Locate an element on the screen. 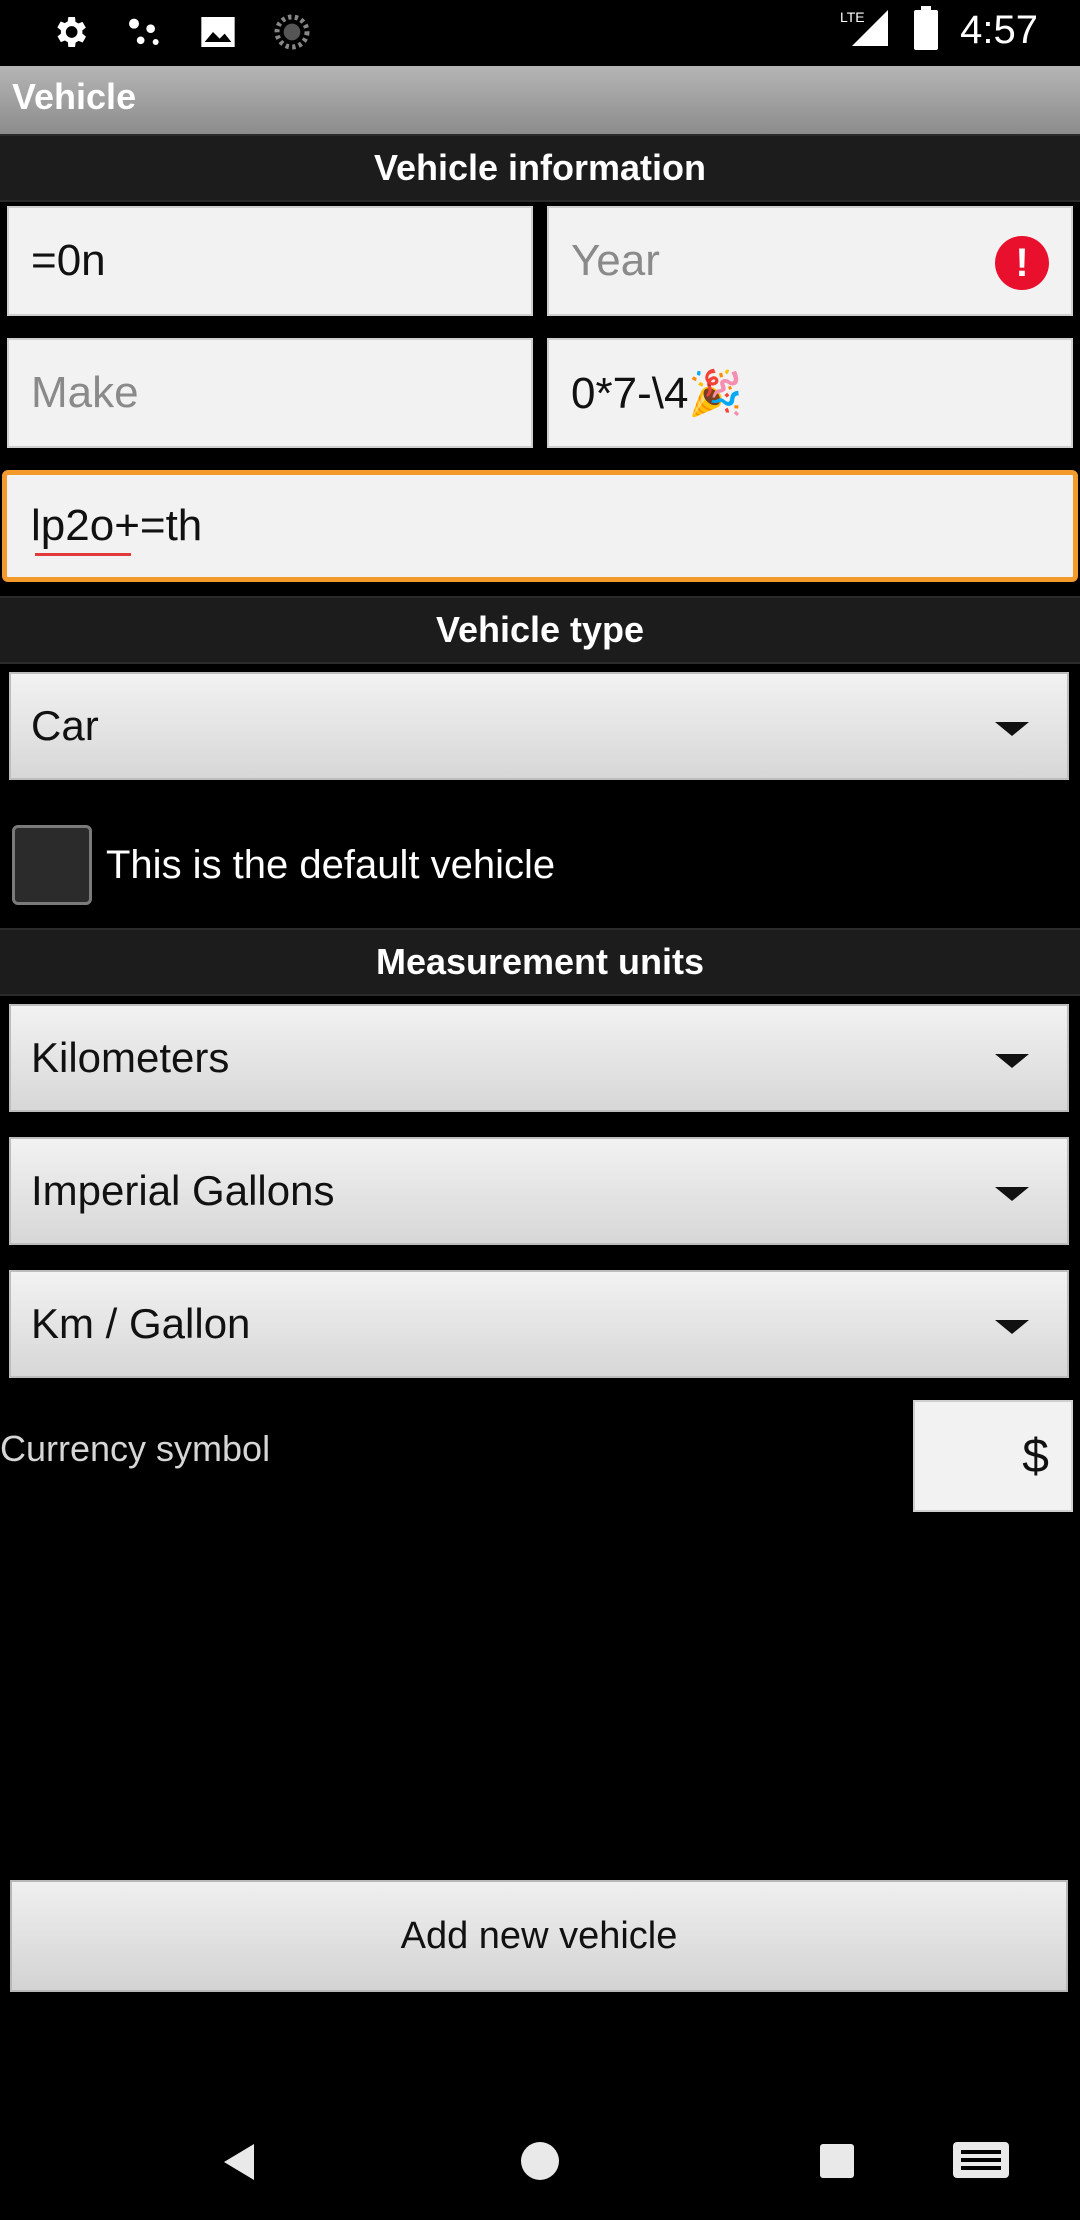  status-right: LTE 4:57 is located at coordinates (939, 30).